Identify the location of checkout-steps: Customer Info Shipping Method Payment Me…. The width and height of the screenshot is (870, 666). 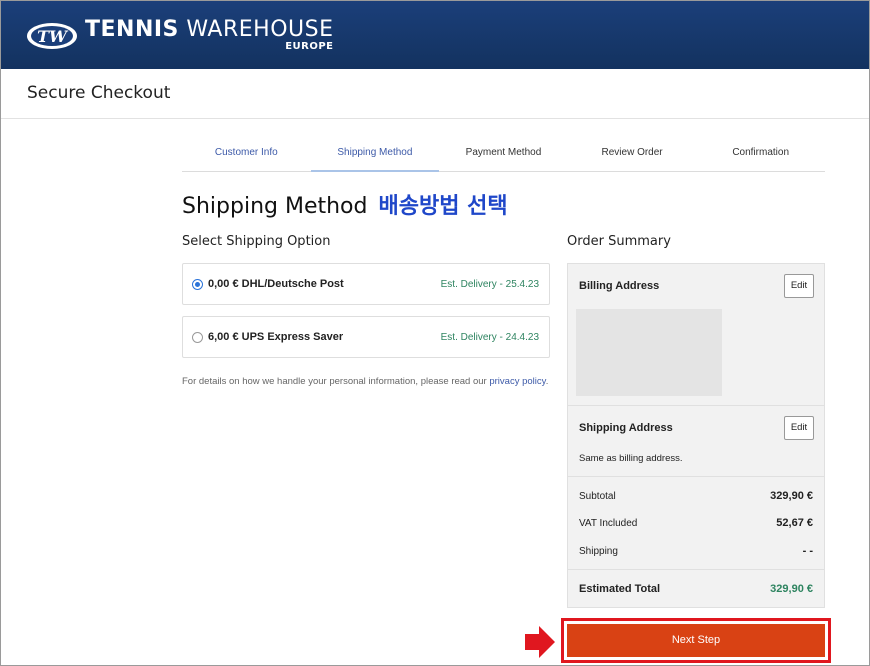
(503, 152).